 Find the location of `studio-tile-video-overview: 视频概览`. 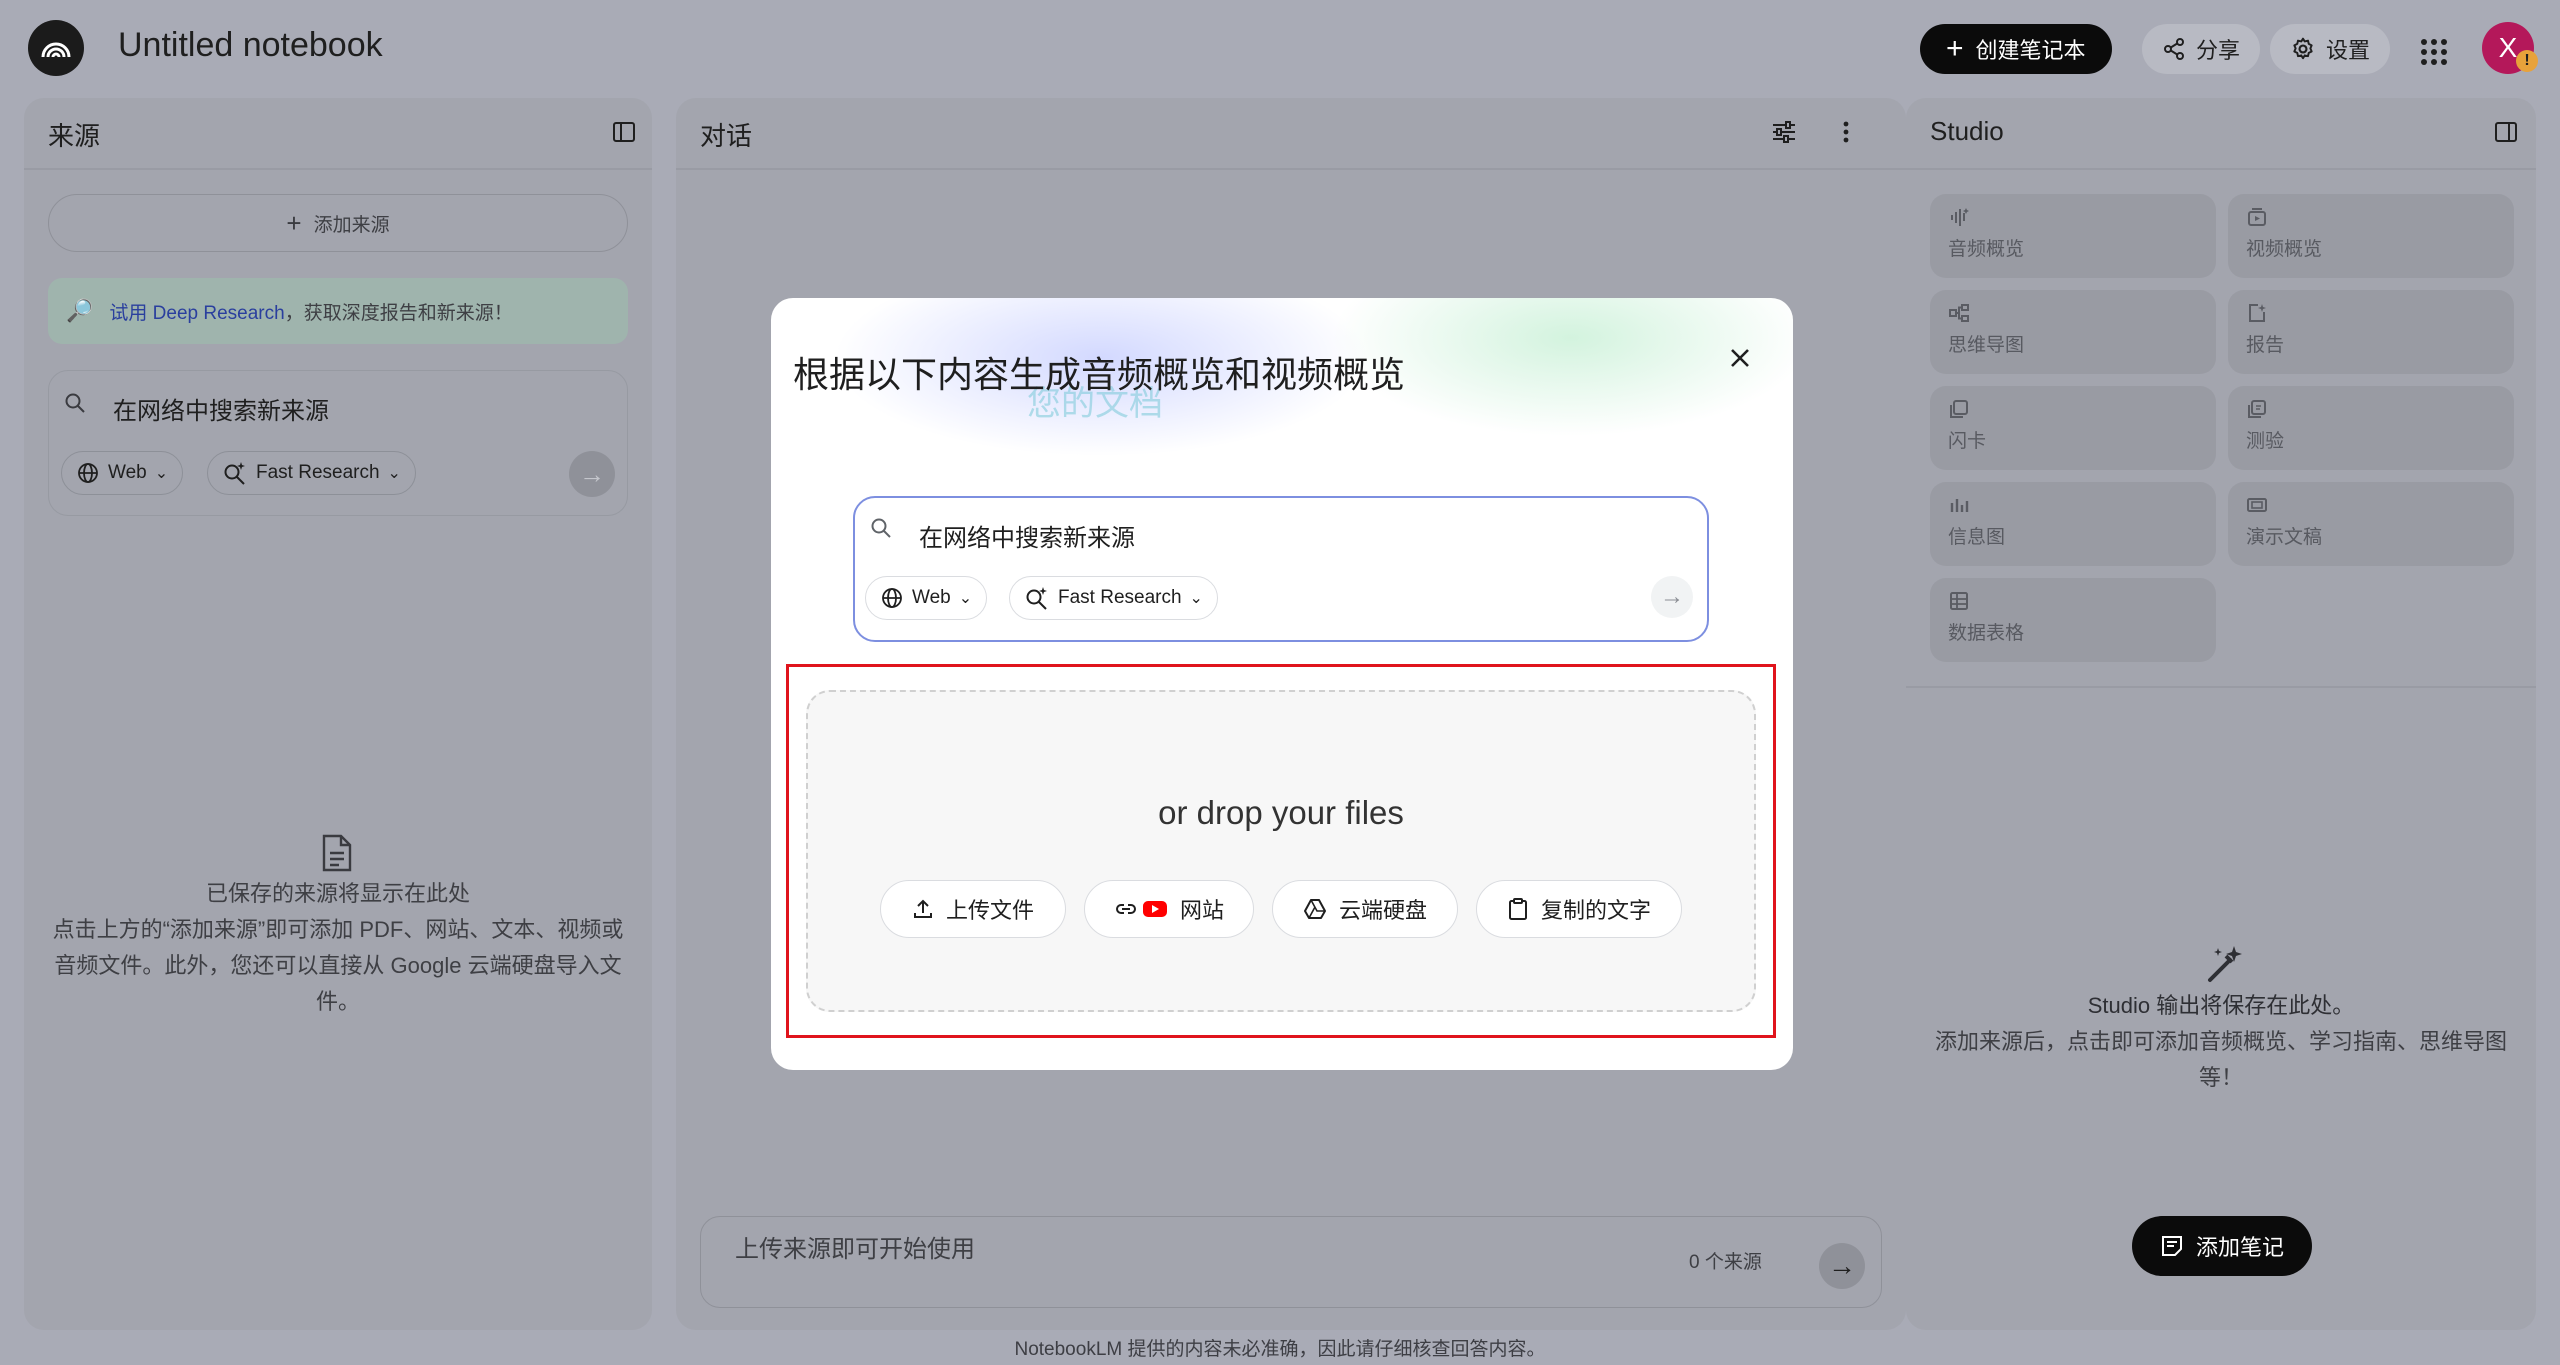

studio-tile-video-overview: 视频概览 is located at coordinates (2371, 236).